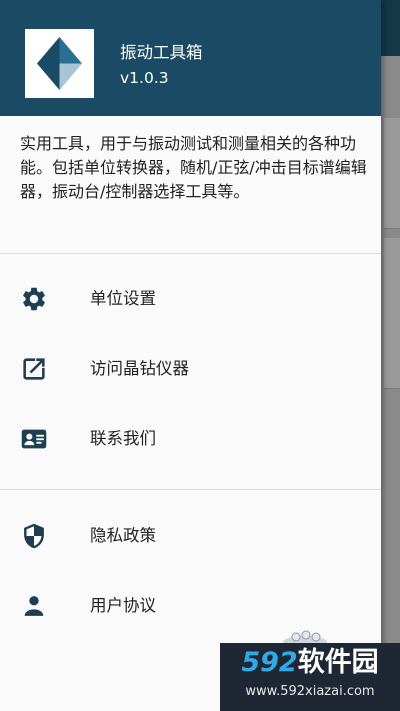 This screenshot has width=400, height=711. Describe the element at coordinates (34, 439) in the screenshot. I see `contact-card-icon` at that location.